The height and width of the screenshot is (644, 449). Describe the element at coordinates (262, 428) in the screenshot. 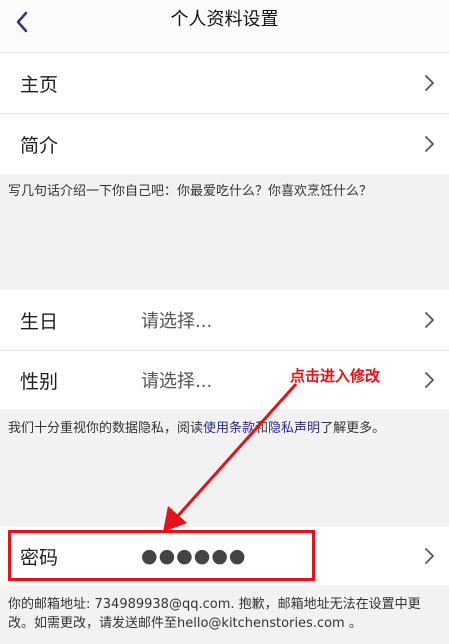

I see `privacy-text: 和` at that location.